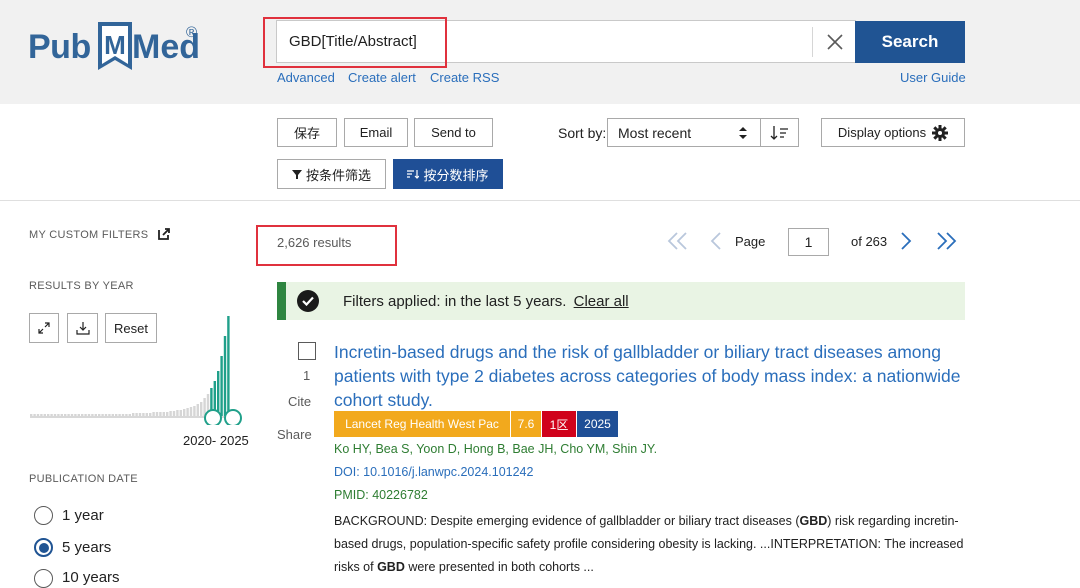 Image resolution: width=1080 pixels, height=588 pixels. I want to click on timeline-range-start-handle, so click(213, 417).